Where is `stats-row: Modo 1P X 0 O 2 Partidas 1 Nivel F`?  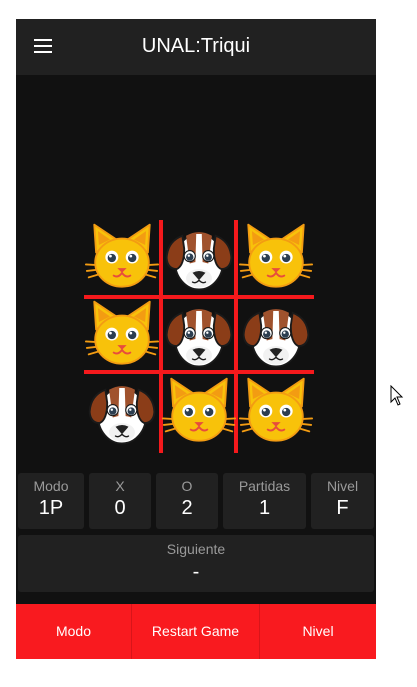 stats-row: Modo 1P X 0 O 2 Partidas 1 Nivel F is located at coordinates (196, 501).